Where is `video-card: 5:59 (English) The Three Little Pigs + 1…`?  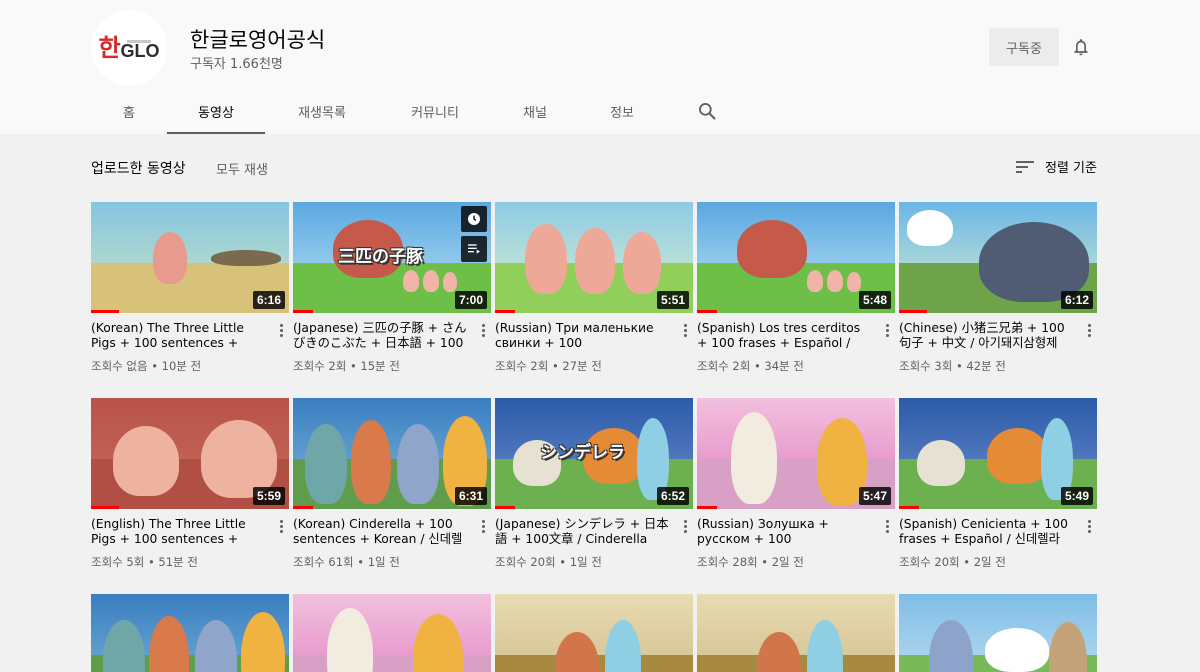 video-card: 5:59 (English) The Three Little Pigs + 1… is located at coordinates (190, 484).